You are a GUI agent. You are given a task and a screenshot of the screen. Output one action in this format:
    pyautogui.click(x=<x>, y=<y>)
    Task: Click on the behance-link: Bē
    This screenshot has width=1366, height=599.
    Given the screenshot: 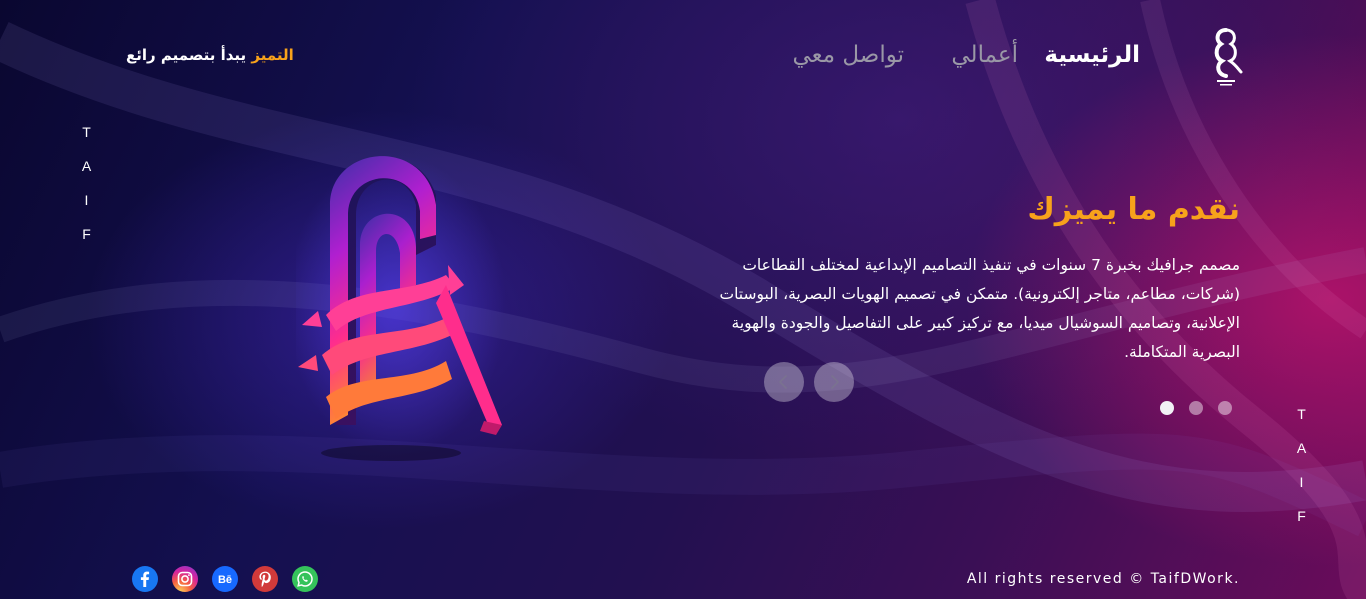 What is the action you would take?
    pyautogui.click(x=225, y=579)
    